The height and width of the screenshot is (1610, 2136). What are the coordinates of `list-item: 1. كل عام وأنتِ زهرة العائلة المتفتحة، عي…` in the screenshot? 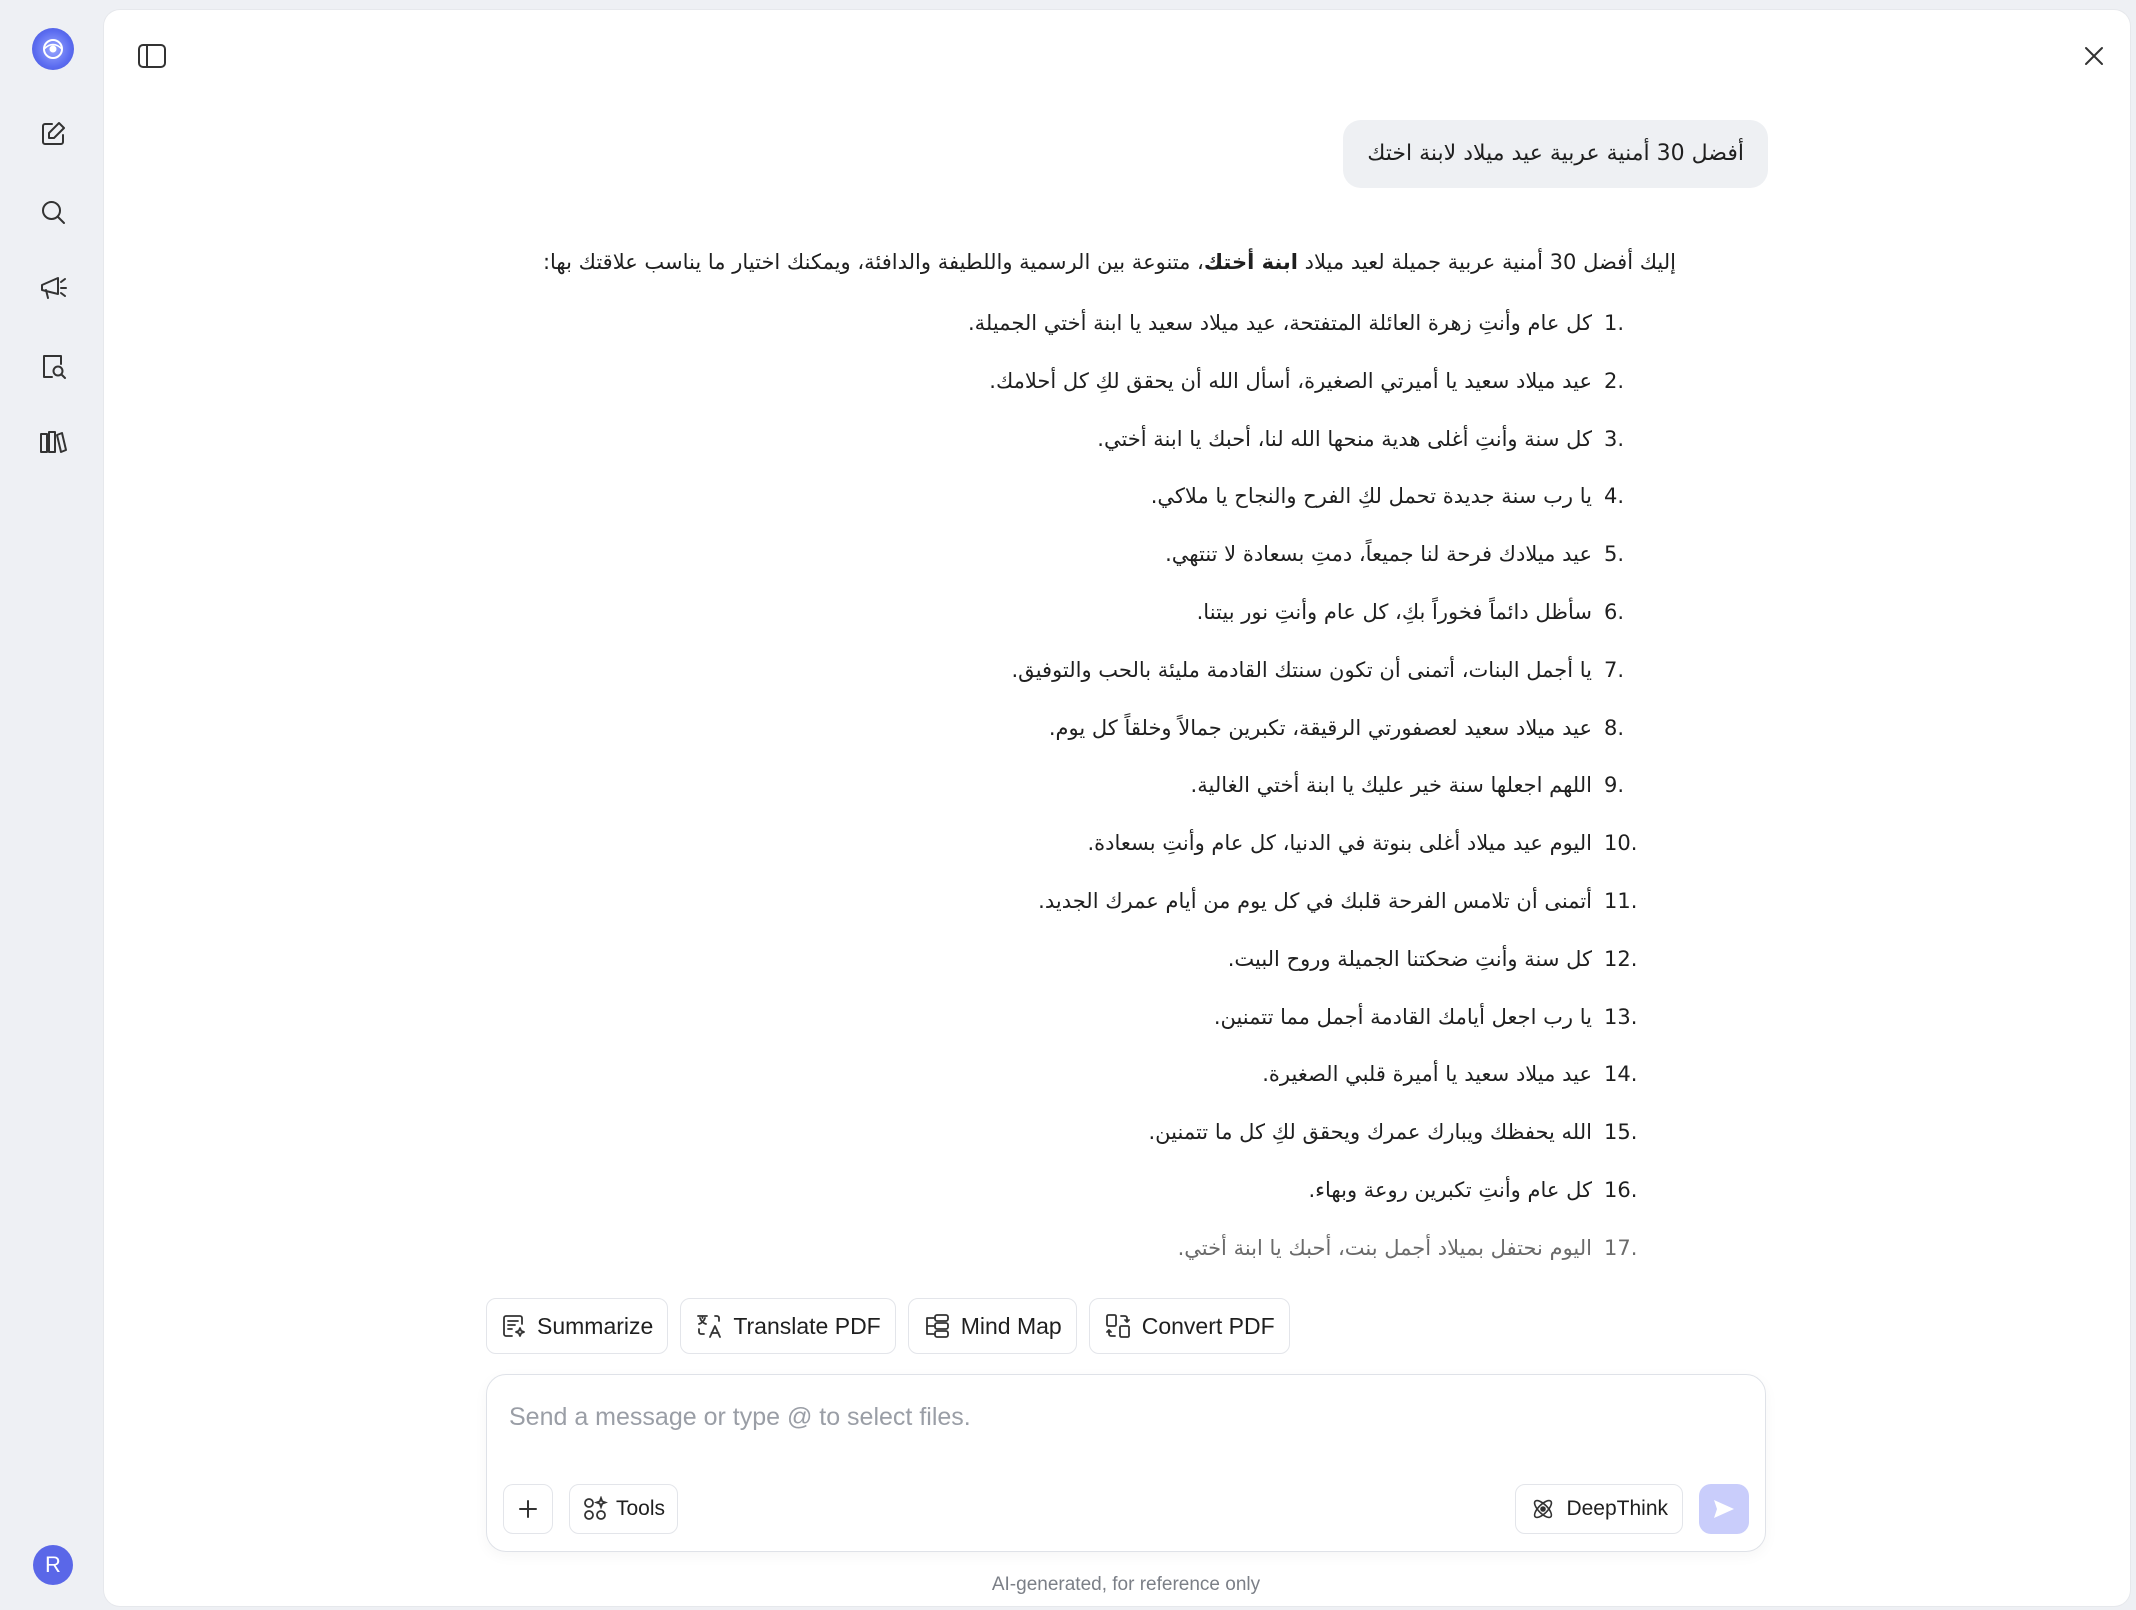 It's located at (1304, 337).